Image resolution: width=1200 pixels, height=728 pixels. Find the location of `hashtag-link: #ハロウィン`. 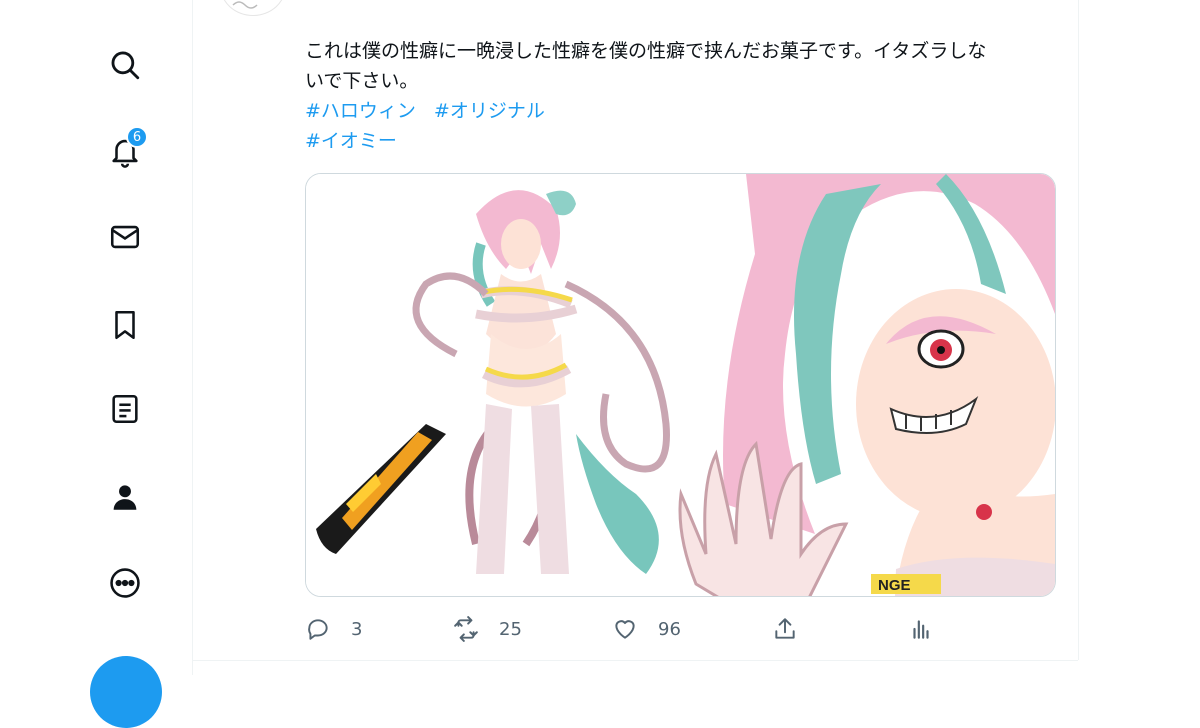

hashtag-link: #ハロウィン is located at coordinates (360, 111).